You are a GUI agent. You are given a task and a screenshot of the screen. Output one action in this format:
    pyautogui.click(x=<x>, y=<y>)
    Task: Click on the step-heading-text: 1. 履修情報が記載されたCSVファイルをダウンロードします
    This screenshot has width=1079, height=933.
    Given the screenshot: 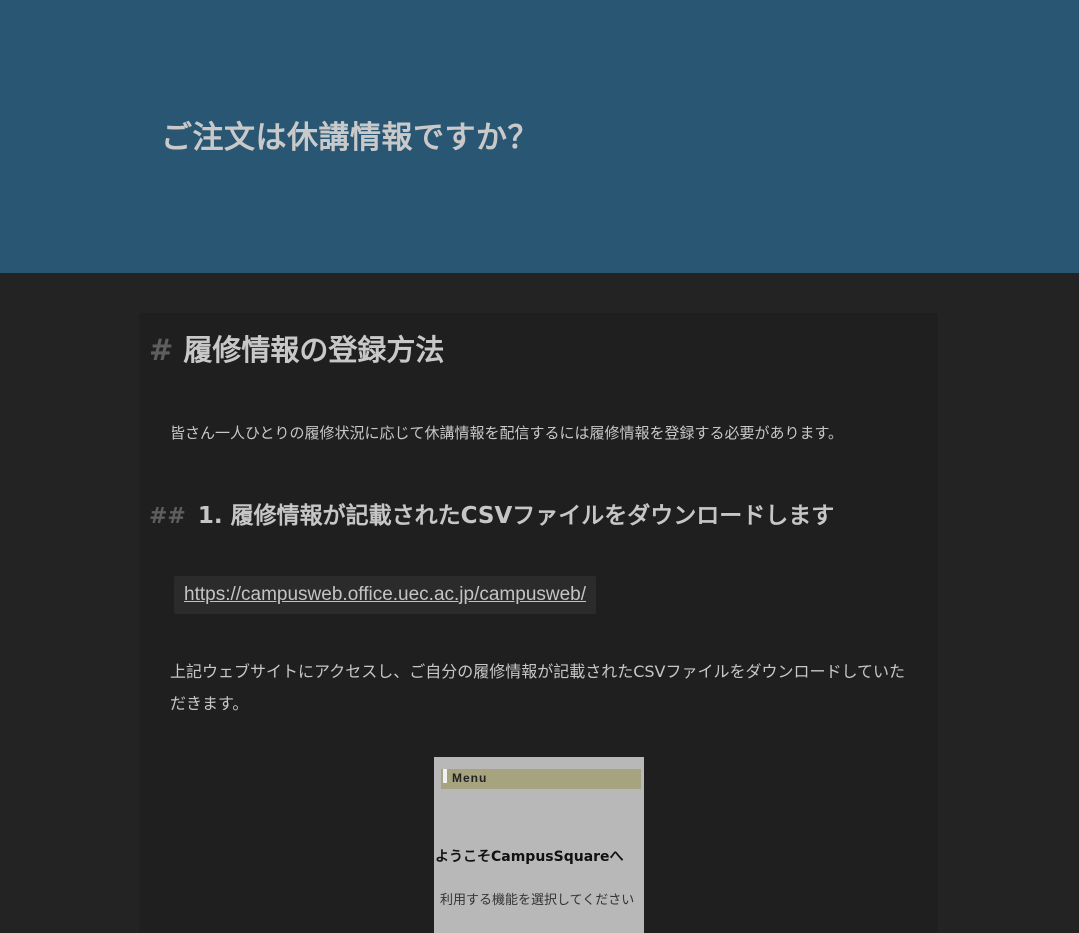 What is the action you would take?
    pyautogui.click(x=516, y=516)
    